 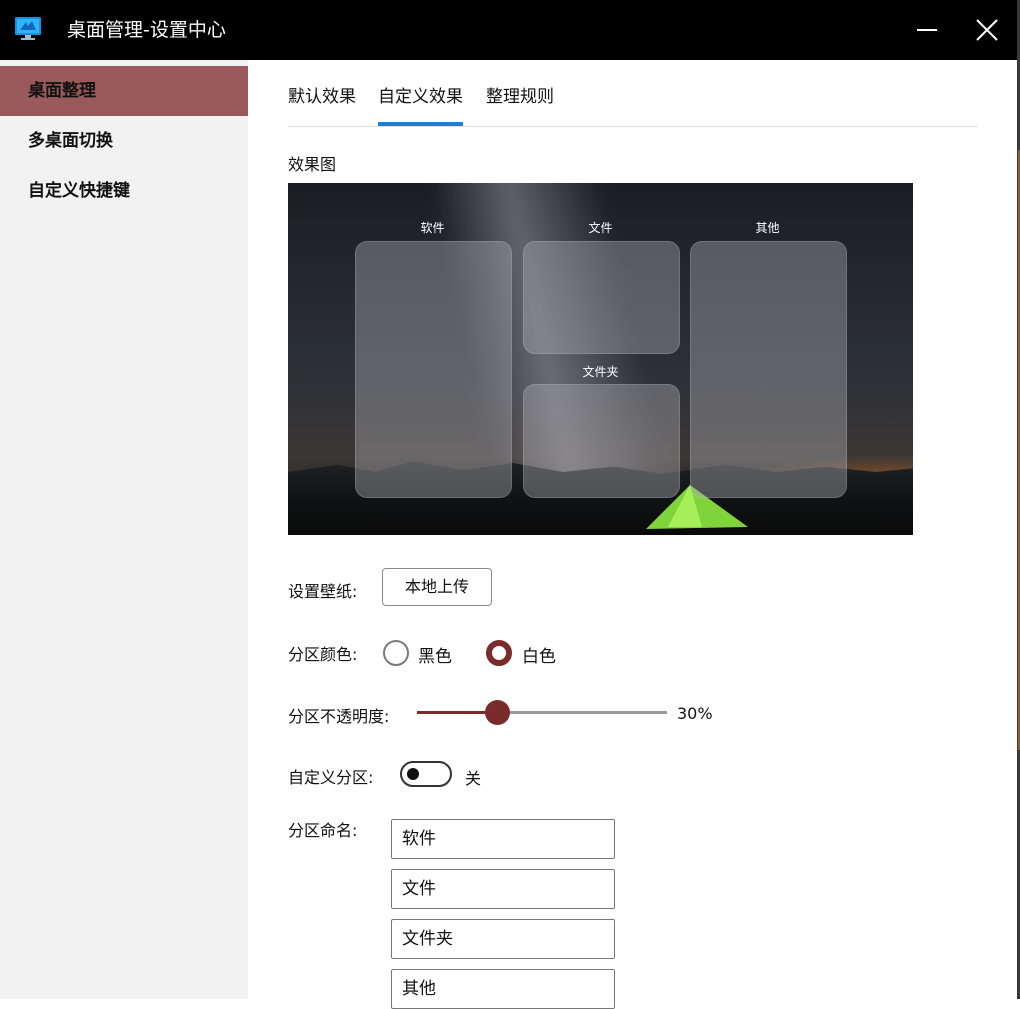 I want to click on zone-name-input-files: 文件, so click(x=503, y=889).